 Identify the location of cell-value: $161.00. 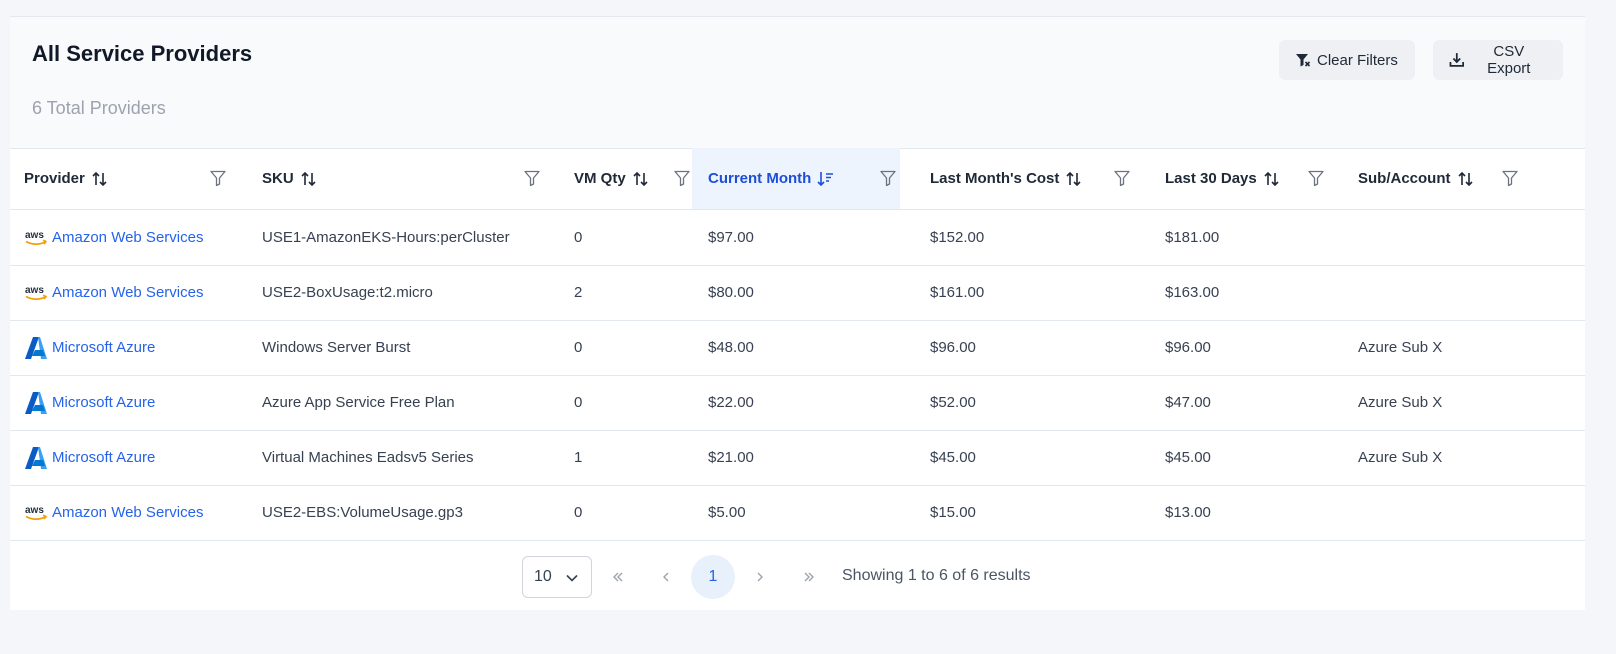
(957, 292).